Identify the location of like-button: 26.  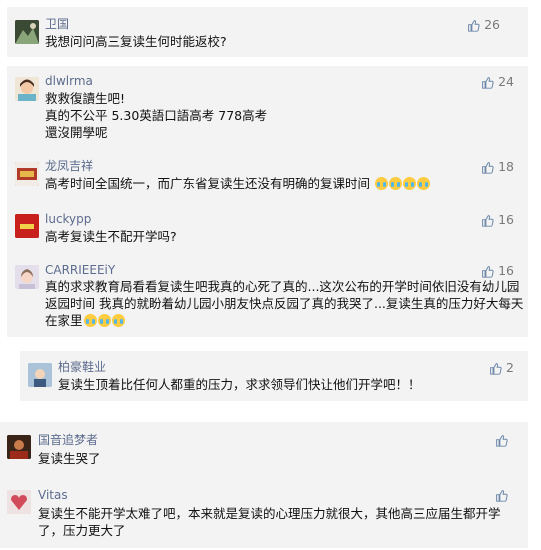
(483, 25).